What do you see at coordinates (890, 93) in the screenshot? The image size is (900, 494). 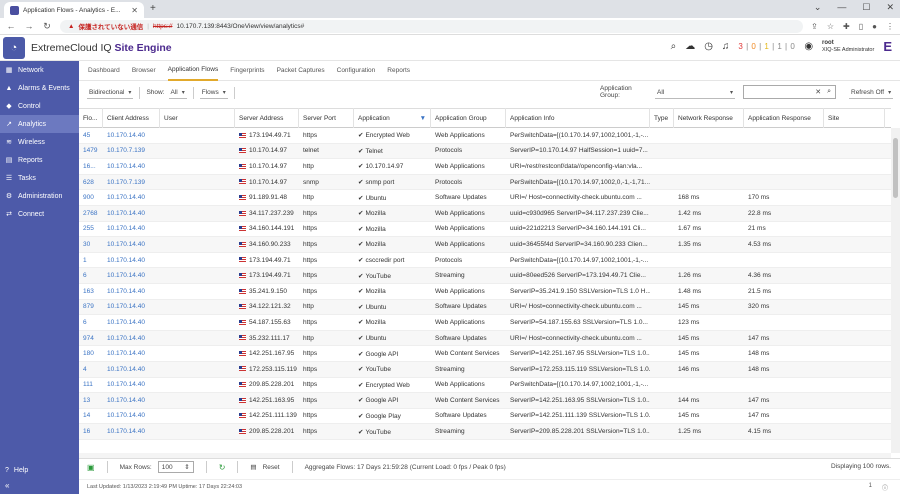 I see `chevron-down-icon: ▾` at bounding box center [890, 93].